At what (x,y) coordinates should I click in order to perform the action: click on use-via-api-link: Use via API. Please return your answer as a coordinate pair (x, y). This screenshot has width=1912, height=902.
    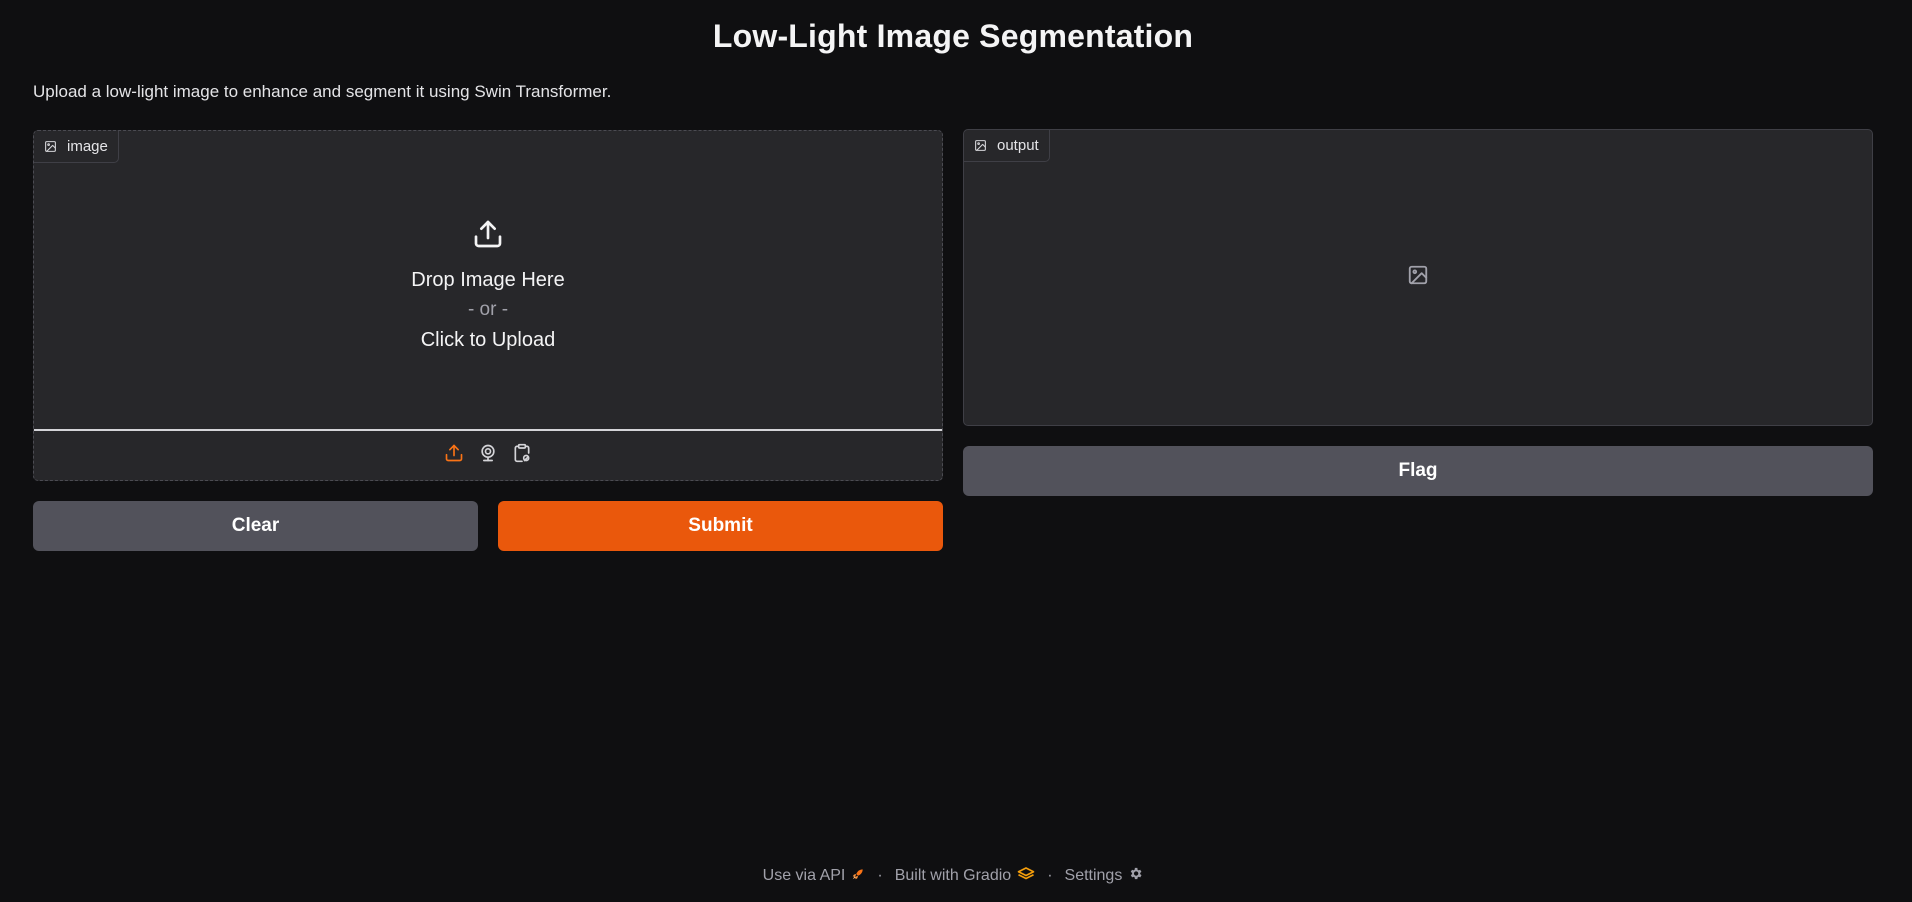
    Looking at the image, I should click on (814, 876).